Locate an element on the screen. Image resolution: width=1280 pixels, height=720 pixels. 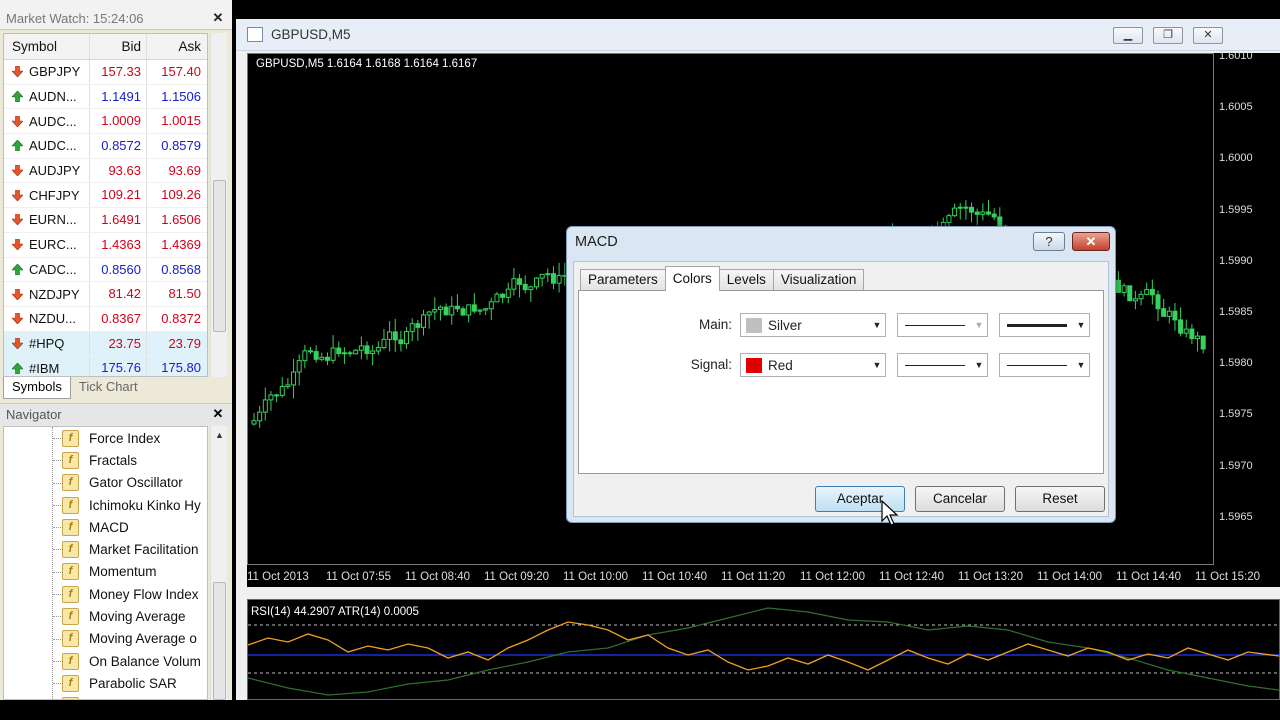
market-watch-scrollbar is located at coordinates (218, 205).